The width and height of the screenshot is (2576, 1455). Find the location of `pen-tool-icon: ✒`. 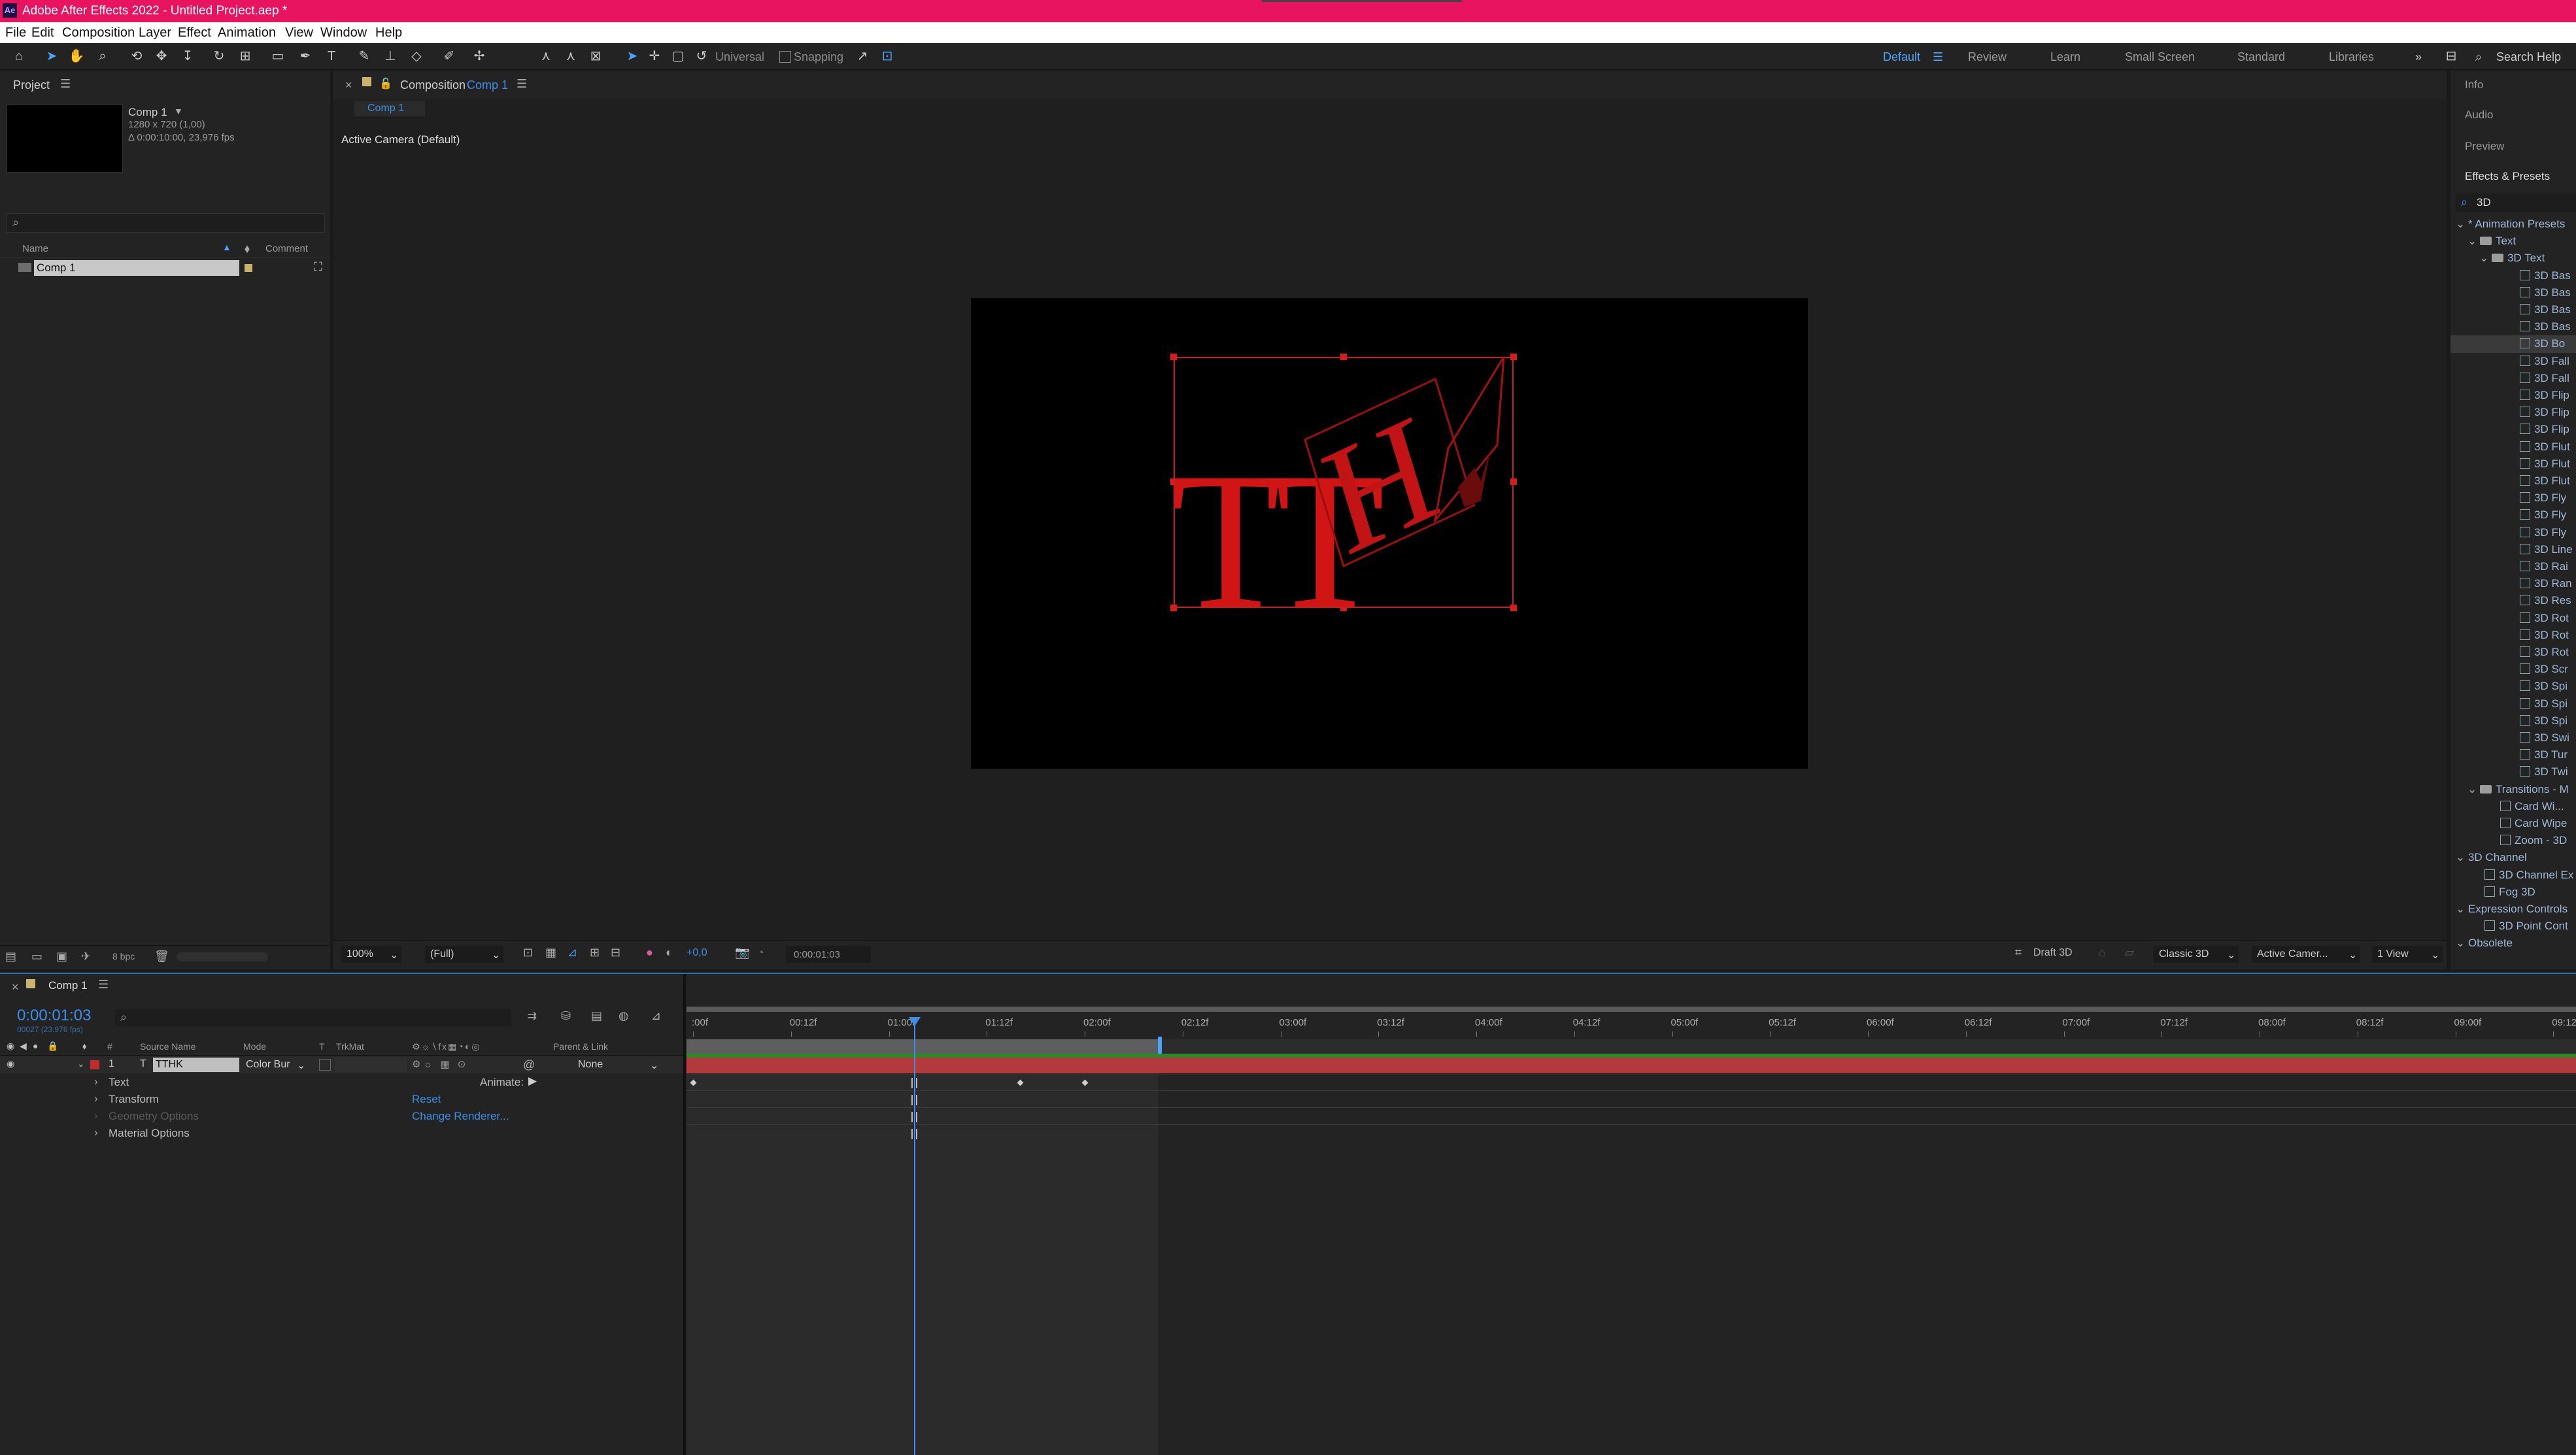

pen-tool-icon: ✒ is located at coordinates (305, 56).